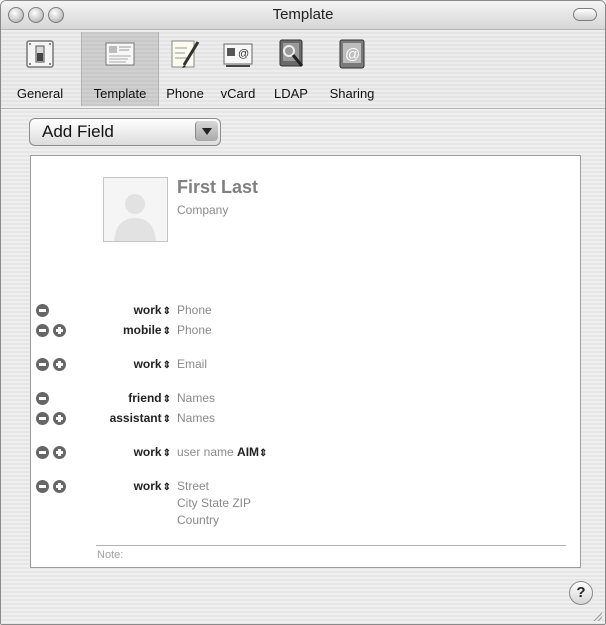 This screenshot has height=625, width=606. I want to click on email-value: Email, so click(192, 364).